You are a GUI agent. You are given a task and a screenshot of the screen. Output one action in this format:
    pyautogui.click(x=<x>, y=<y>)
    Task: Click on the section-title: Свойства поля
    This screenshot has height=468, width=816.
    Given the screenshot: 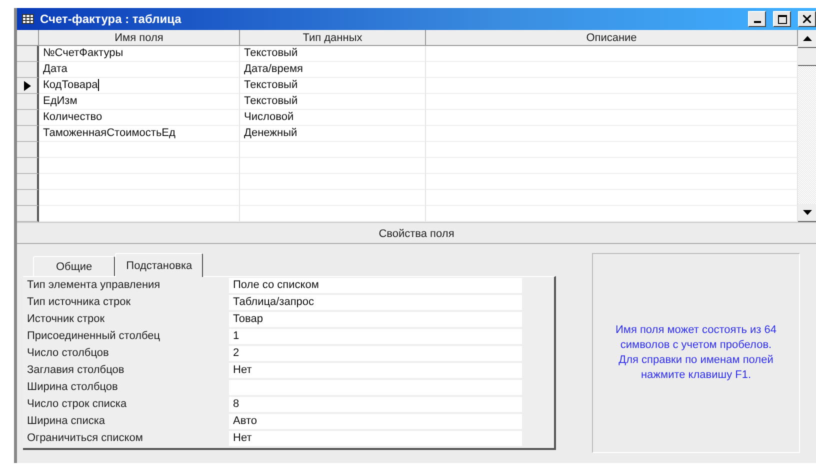 What is the action you would take?
    pyautogui.click(x=416, y=235)
    